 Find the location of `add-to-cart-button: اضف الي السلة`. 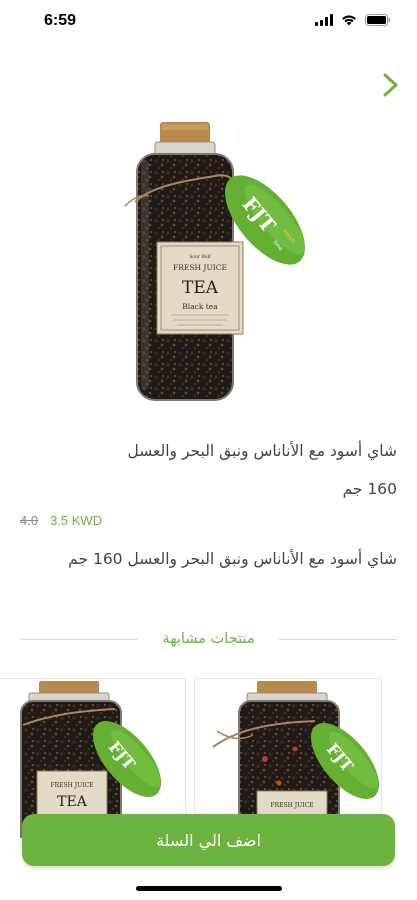

add-to-cart-button: اضف الي السلة is located at coordinates (208, 840).